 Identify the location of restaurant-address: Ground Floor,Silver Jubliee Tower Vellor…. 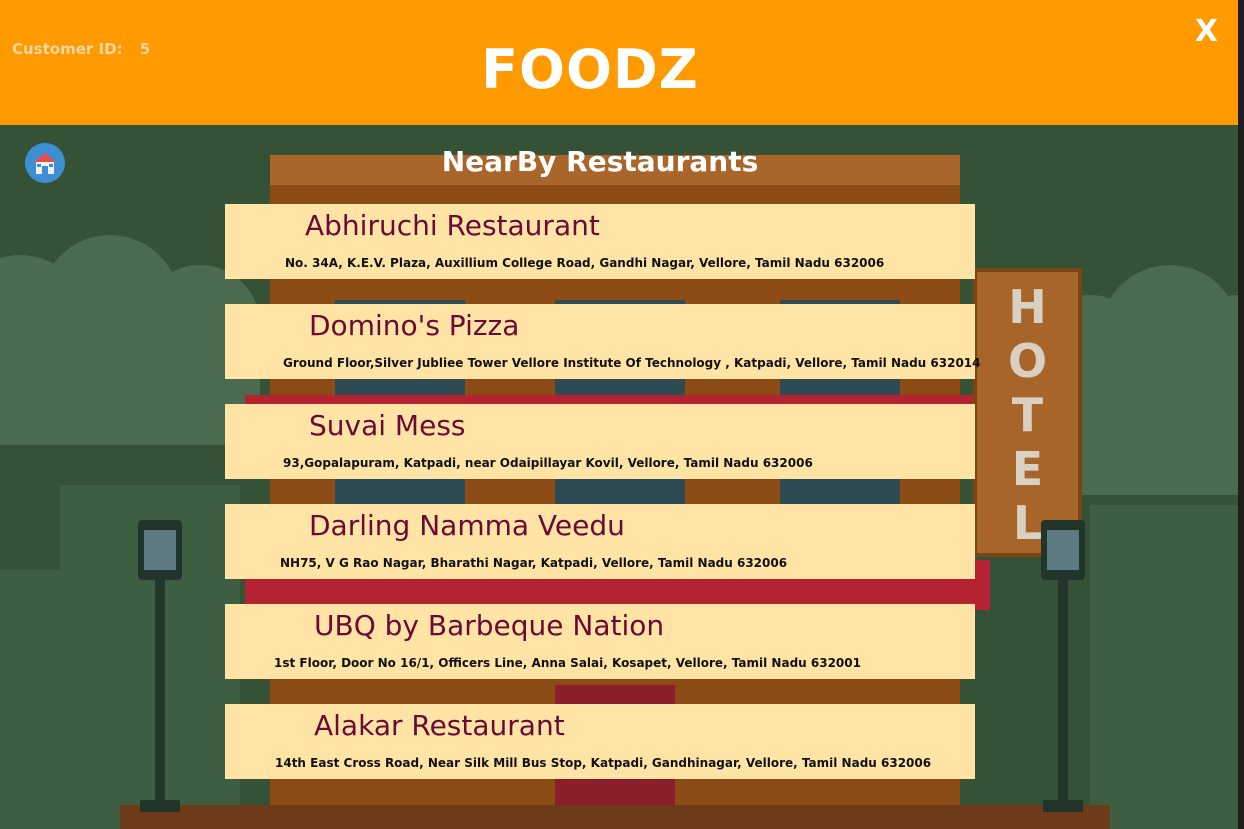
(632, 363).